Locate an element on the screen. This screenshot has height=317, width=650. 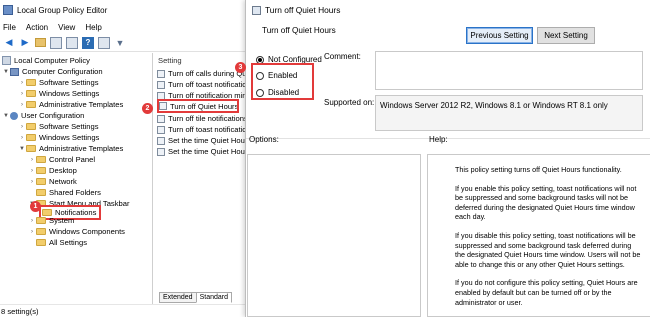
properties-icon is located at coordinates (104, 42).